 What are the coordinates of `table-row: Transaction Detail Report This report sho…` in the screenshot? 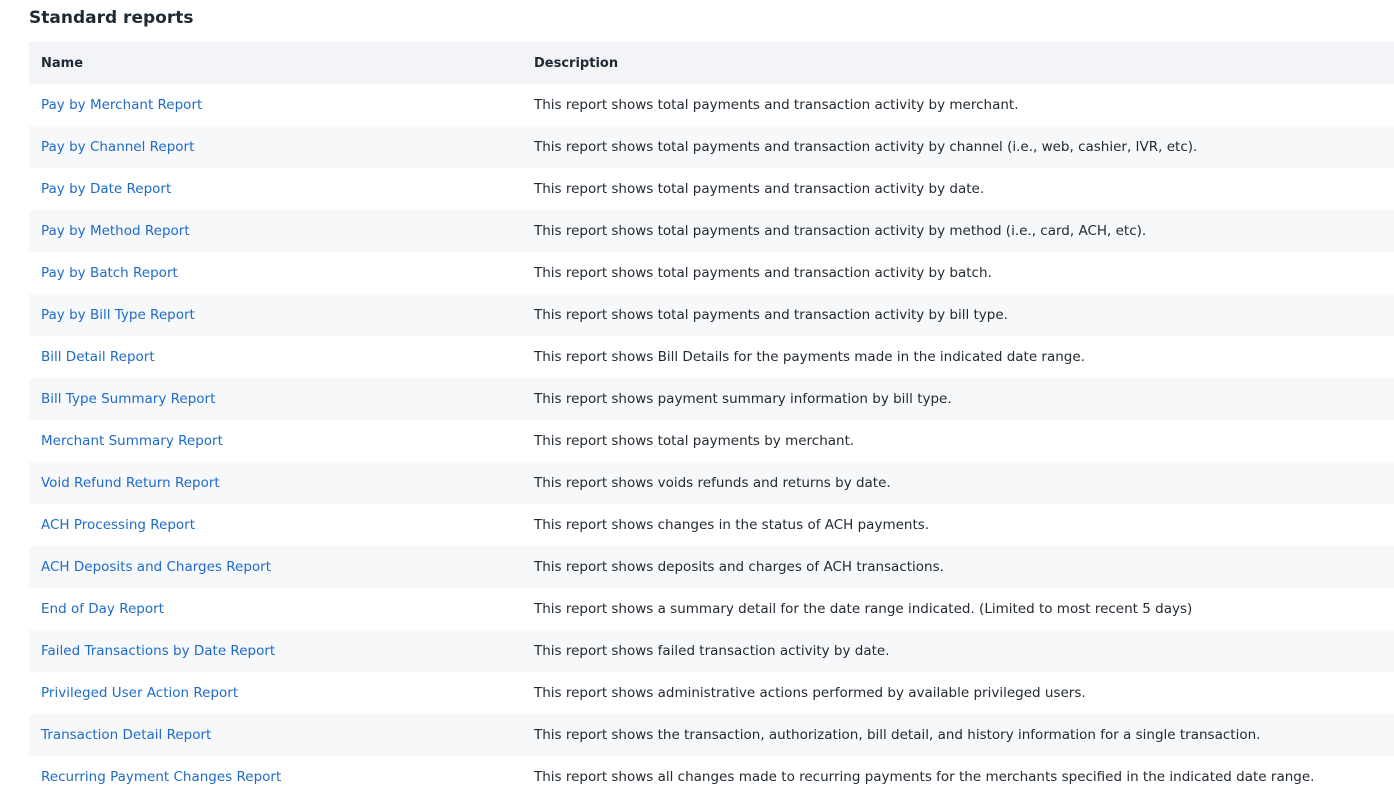 It's located at (711, 735).